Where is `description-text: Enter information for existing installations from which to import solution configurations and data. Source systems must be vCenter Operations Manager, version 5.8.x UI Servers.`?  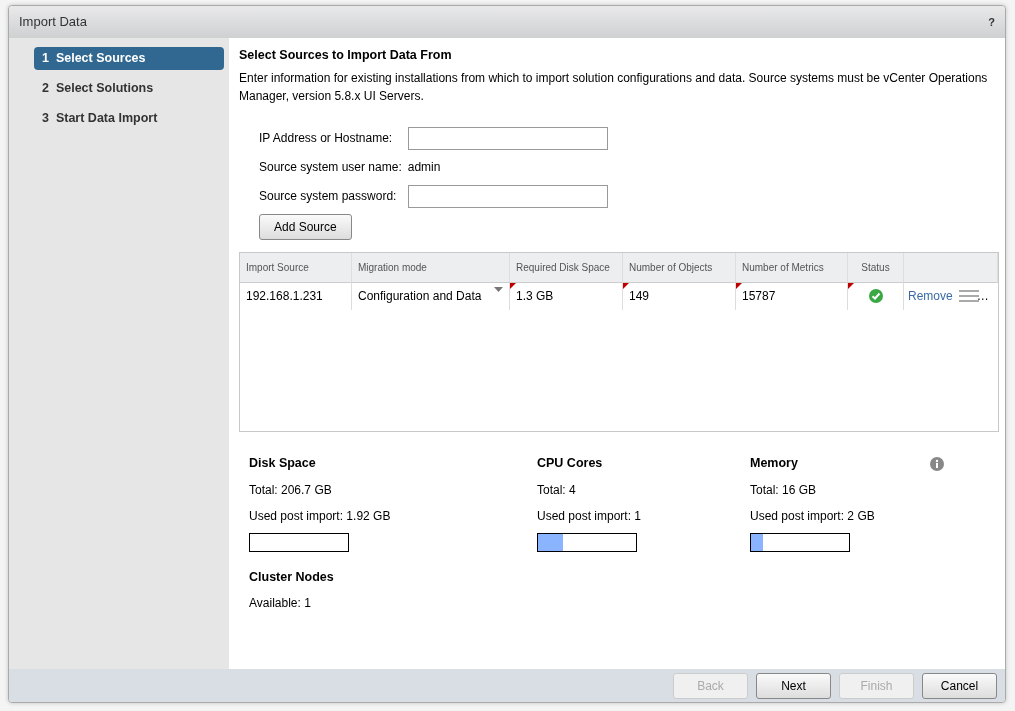 description-text: Enter information for existing installations from which to import solution configurations and data. Source systems must be vCenter Operations Manager, version 5.8.x UI Servers. is located at coordinates (614, 87).